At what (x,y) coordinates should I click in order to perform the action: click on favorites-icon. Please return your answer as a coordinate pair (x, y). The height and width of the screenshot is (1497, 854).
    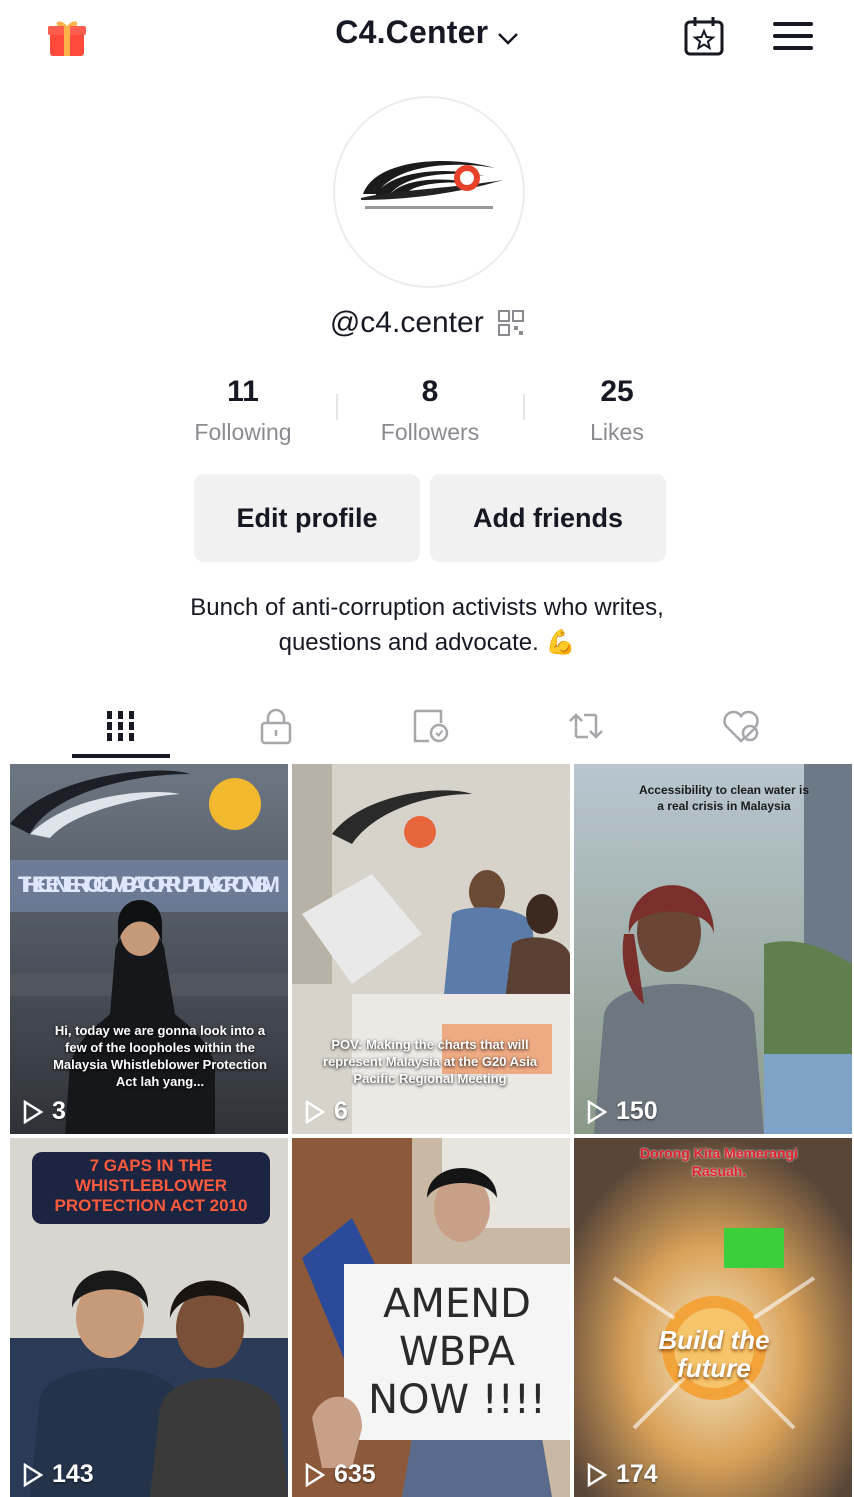
    Looking at the image, I should click on (431, 726).